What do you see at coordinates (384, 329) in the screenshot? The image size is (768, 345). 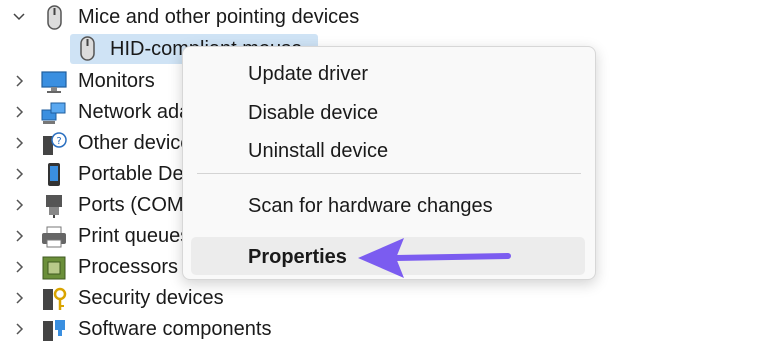 I see `tree-category-software: Software components` at bounding box center [384, 329].